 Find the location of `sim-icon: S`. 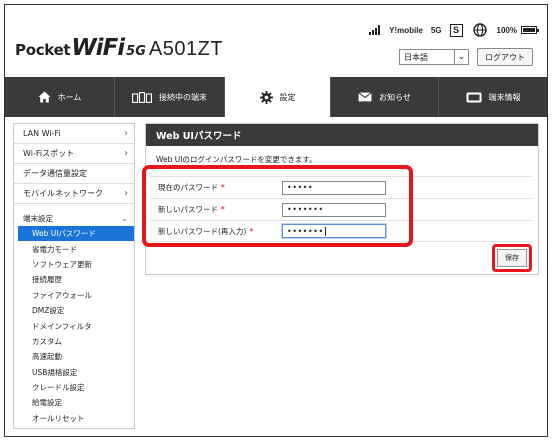

sim-icon: S is located at coordinates (456, 30).